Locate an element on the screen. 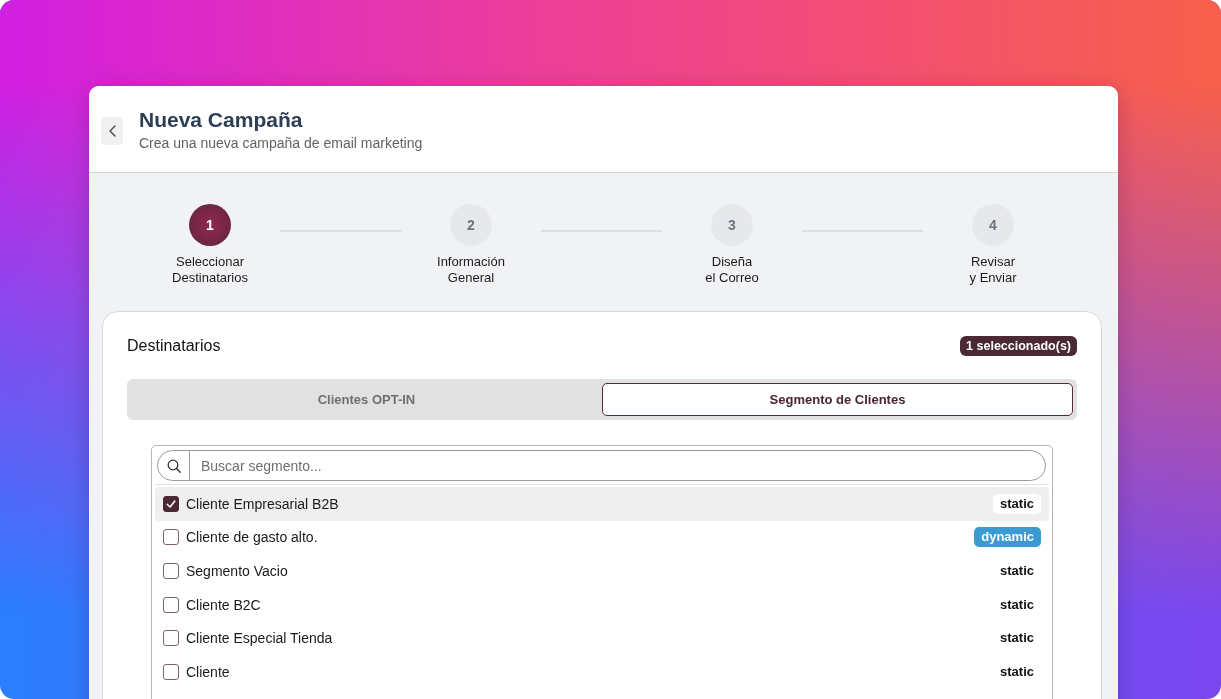  step-label: Seleccionar Destinatarios is located at coordinates (210, 270).